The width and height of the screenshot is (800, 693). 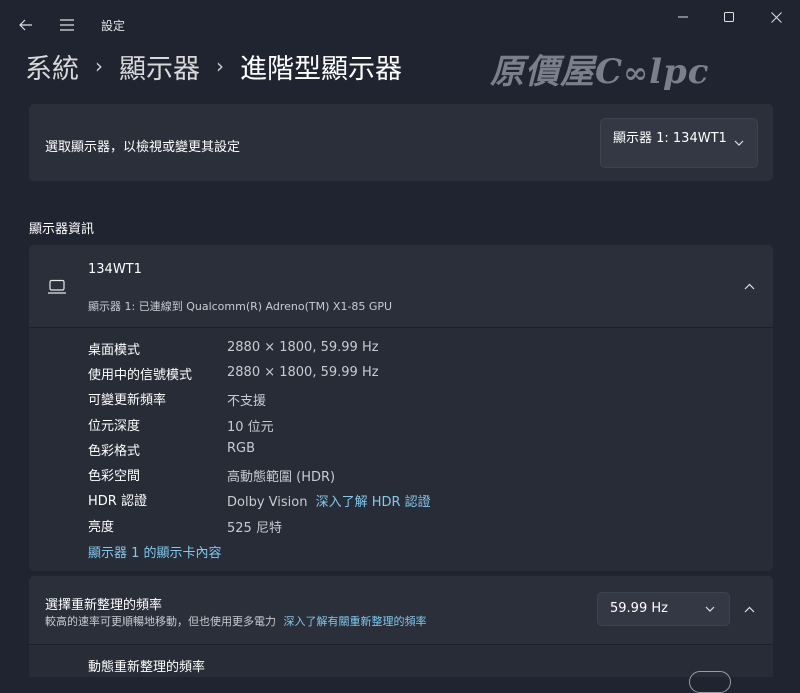 I want to click on info-label-variable-refresh-rate: 可變更新頻率, so click(x=127, y=400).